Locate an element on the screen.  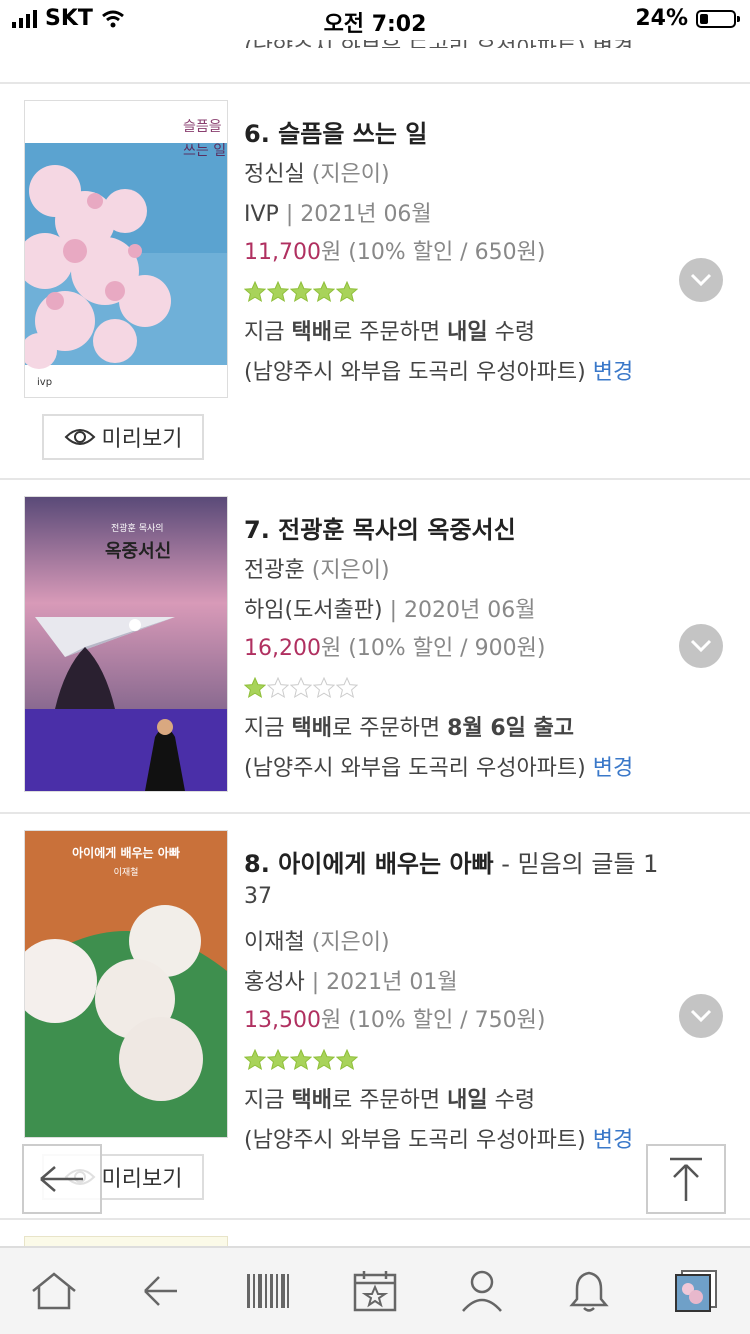
svg-text: 쓰는 일 is located at coordinates (204, 151).